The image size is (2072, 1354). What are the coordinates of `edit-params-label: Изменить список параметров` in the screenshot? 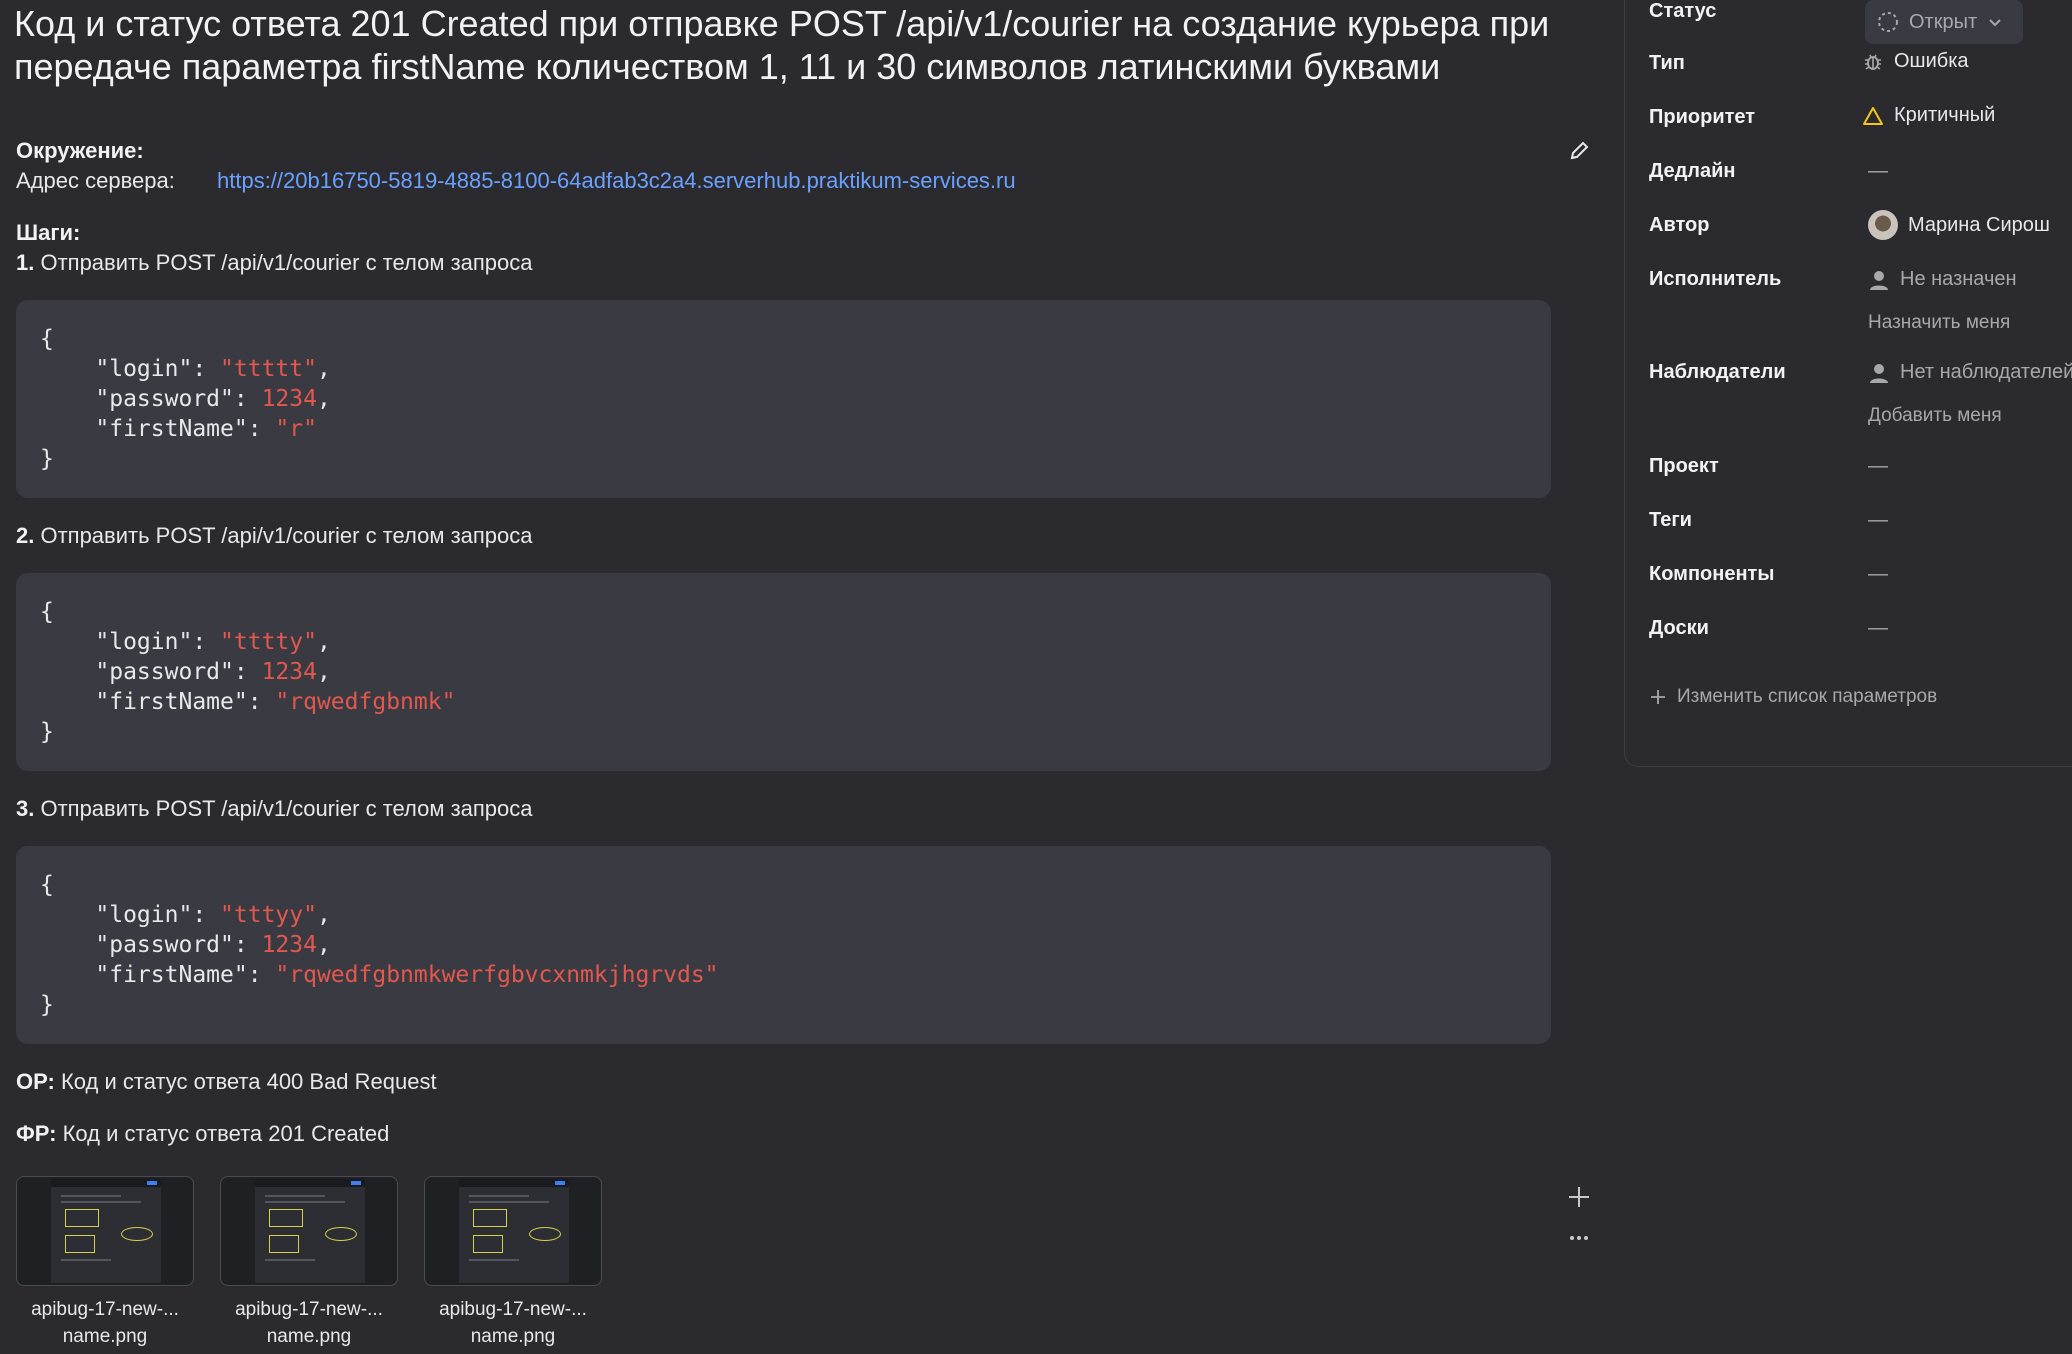 It's located at (1807, 696).